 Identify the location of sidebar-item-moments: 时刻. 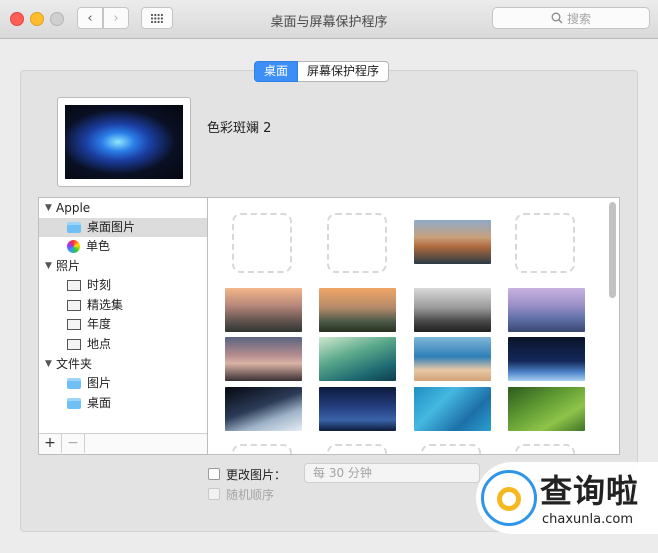
(123, 285).